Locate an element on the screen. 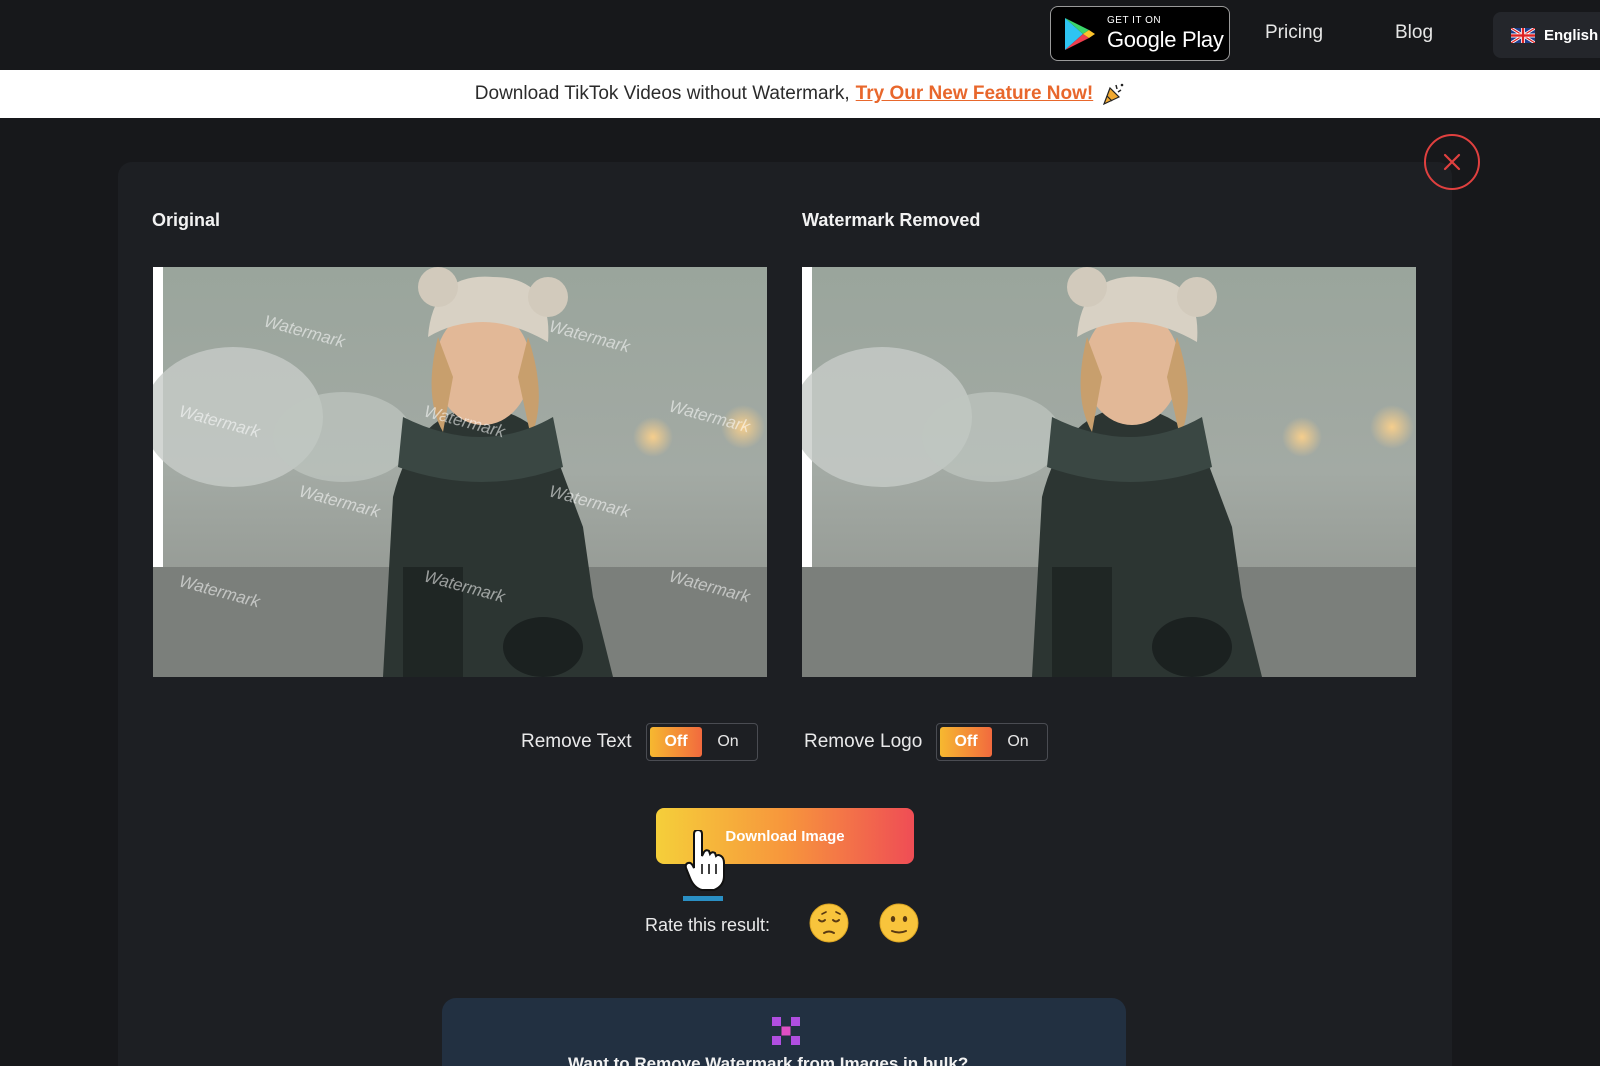 The height and width of the screenshot is (1066, 1600). google-play-small-text: GET IT ON is located at coordinates (1134, 20).